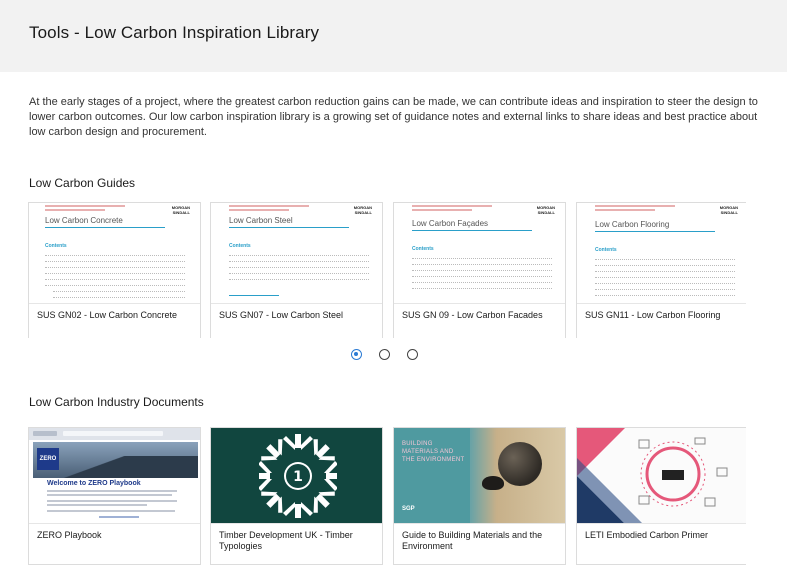 The height and width of the screenshot is (569, 787). Describe the element at coordinates (408, 509) in the screenshot. I see `bme-brand: SGP` at that location.